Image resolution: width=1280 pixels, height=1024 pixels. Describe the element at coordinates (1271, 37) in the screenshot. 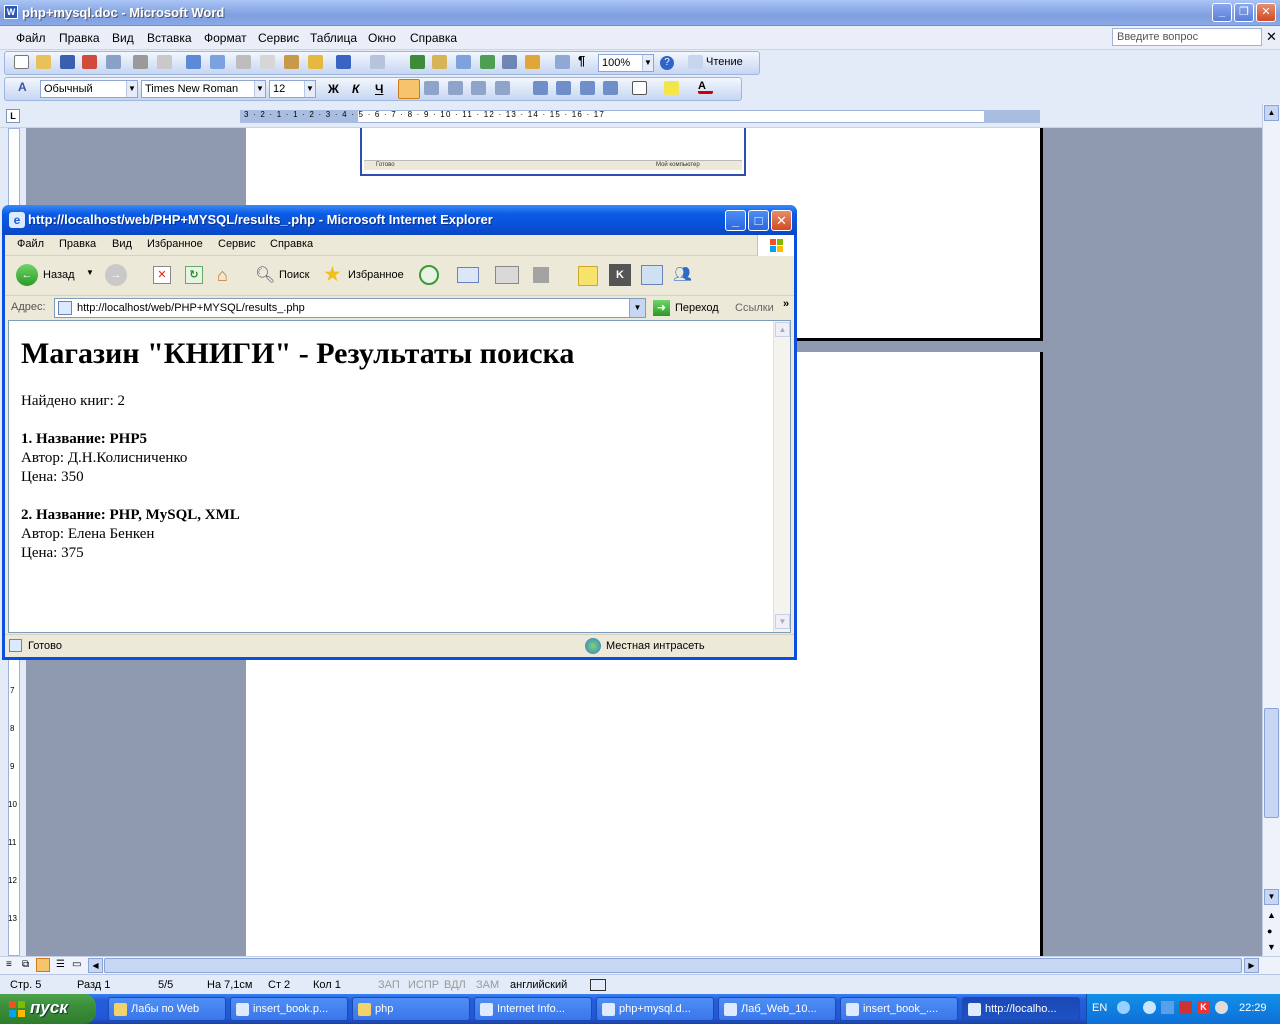

I see `close-document-icon: ✕` at that location.